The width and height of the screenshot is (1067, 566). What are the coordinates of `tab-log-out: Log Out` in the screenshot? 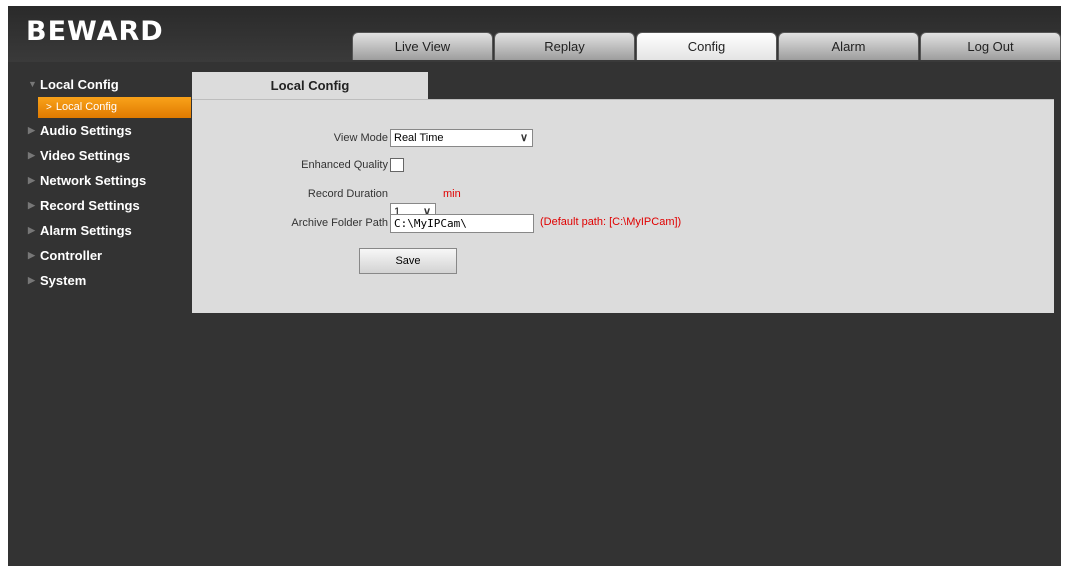 It's located at (990, 46).